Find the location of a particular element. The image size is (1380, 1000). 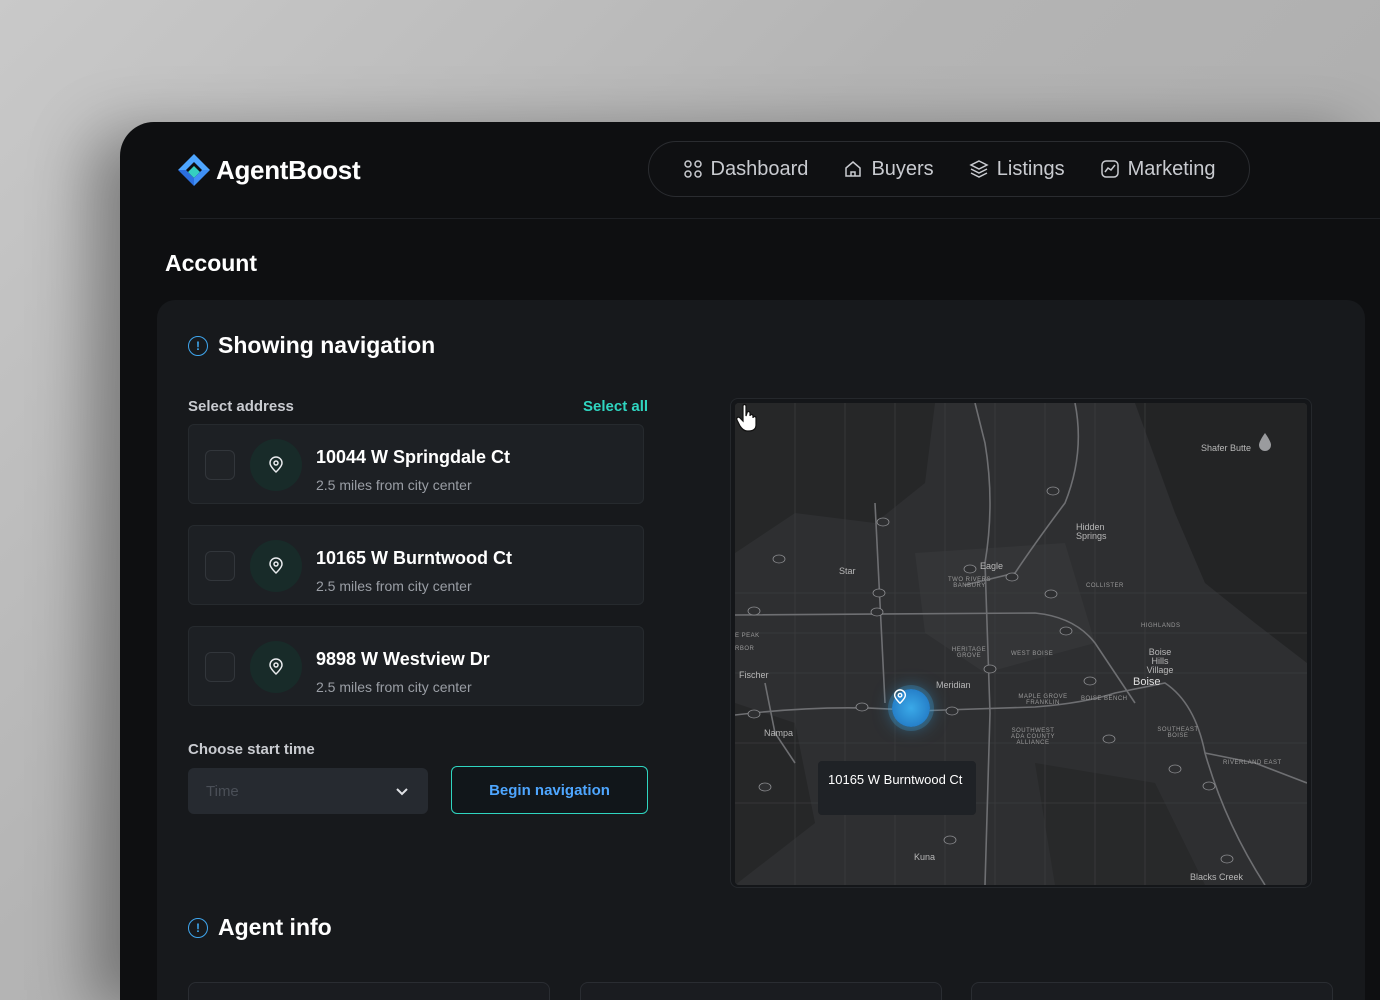

map-label-boise-hills: Boise Hills Village is located at coordinates (1160, 661).